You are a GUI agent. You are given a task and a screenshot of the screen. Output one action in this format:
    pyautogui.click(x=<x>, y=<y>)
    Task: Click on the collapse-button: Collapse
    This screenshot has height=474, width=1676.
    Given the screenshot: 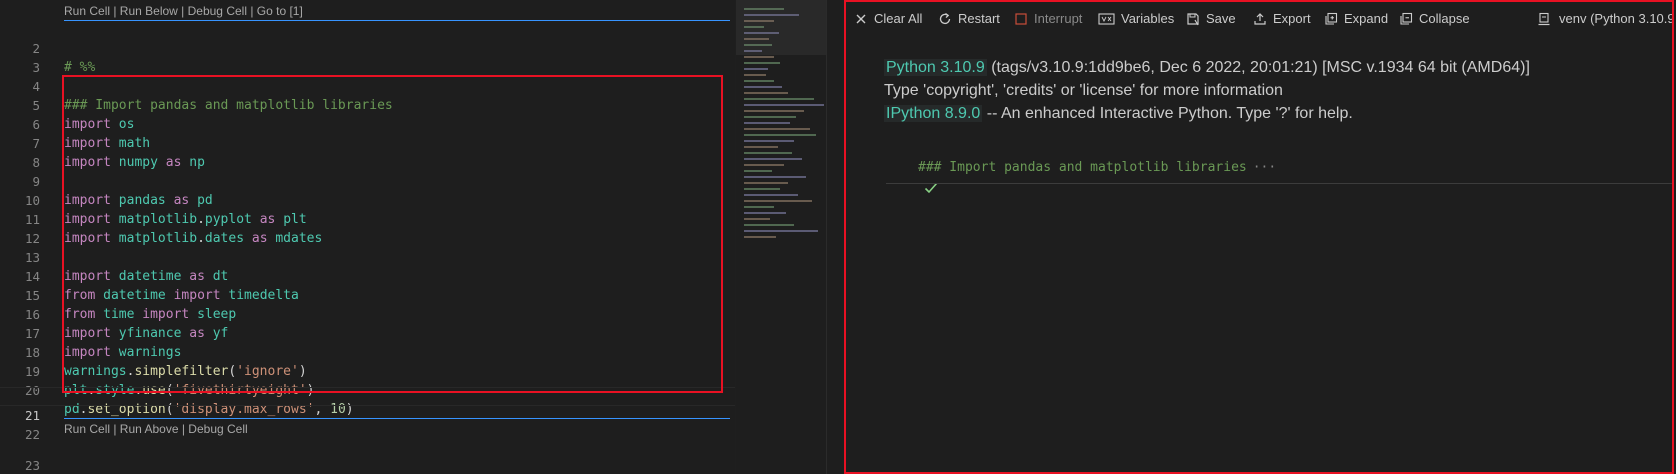 What is the action you would take?
    pyautogui.click(x=1434, y=19)
    